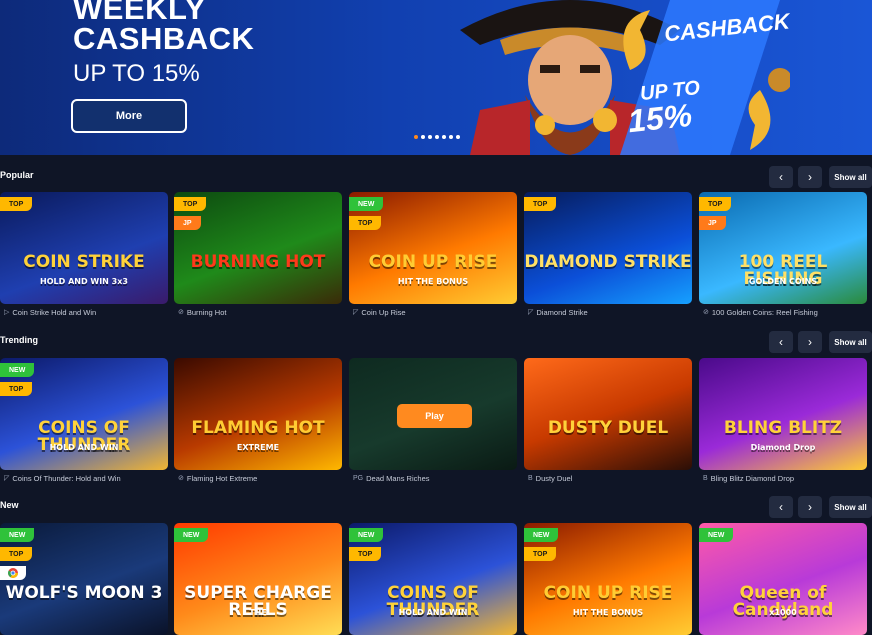 This screenshot has height=635, width=872. I want to click on more-button: More, so click(129, 116).